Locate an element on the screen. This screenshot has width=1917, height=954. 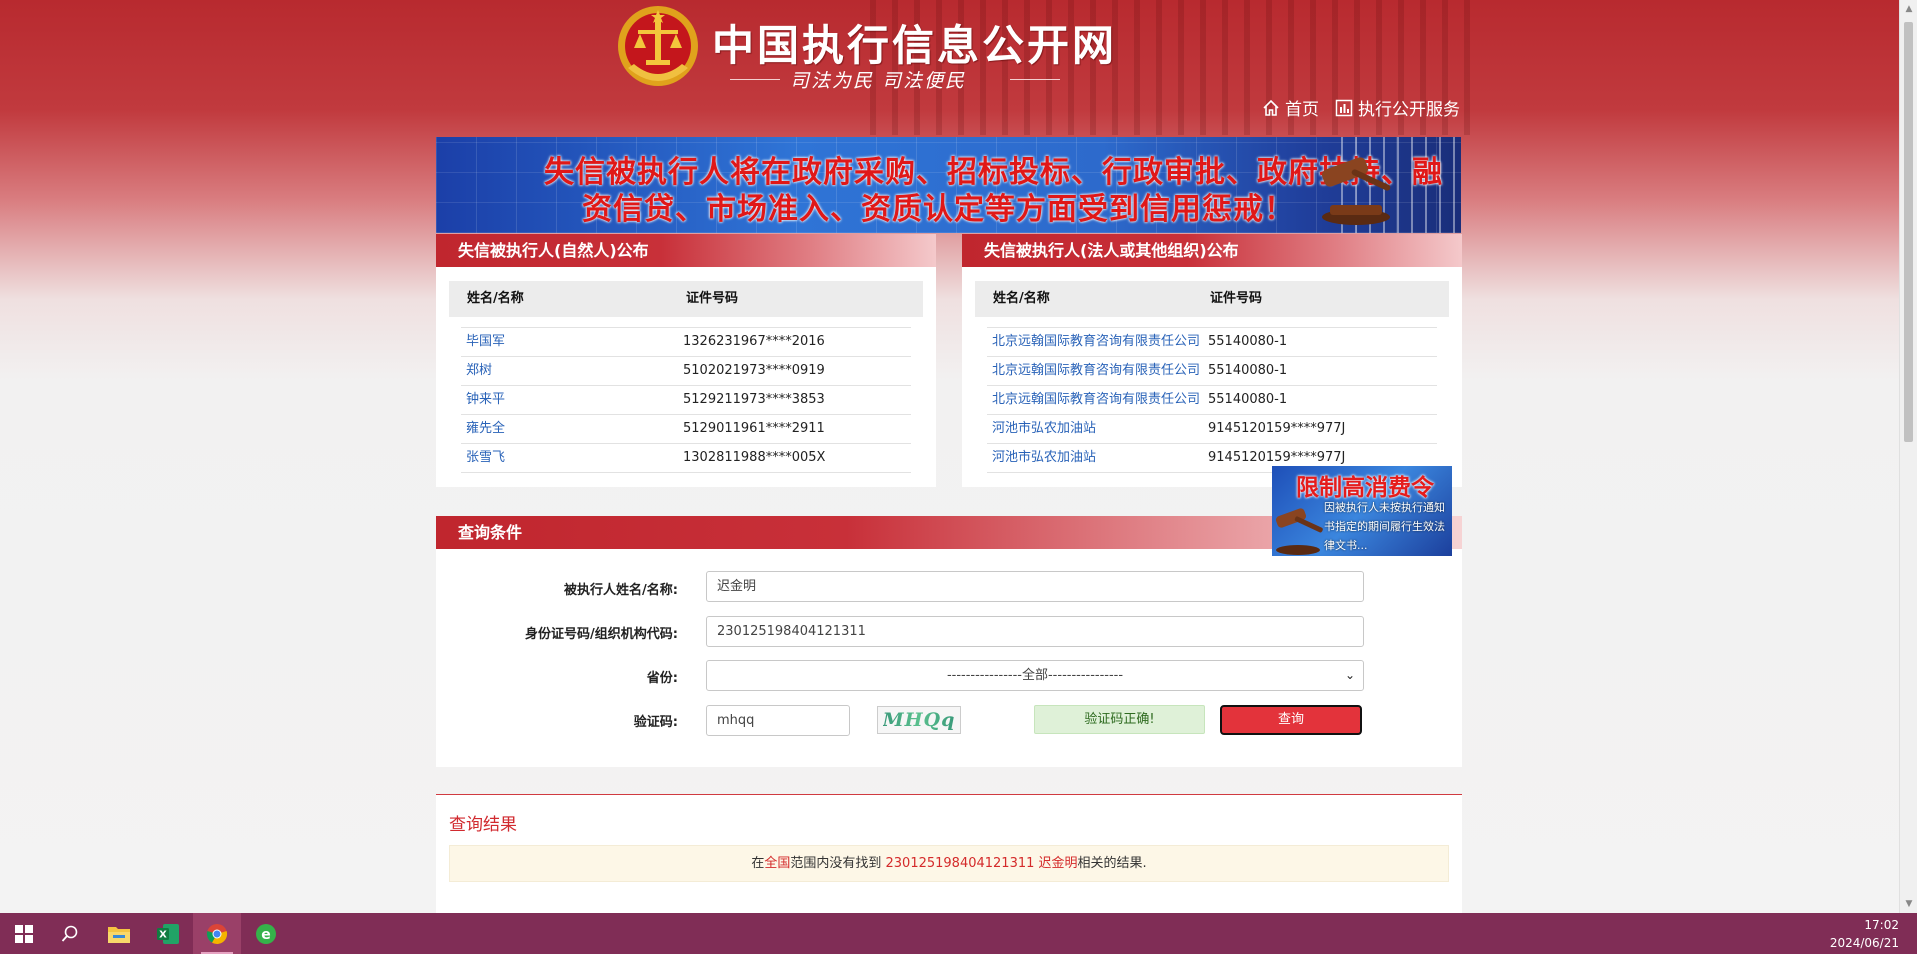
table-row: 河池市弘农加油站 9145120159****977J is located at coordinates (1212, 428).